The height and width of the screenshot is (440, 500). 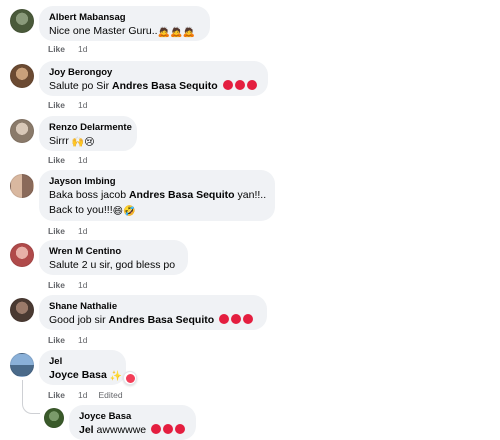 I want to click on edited-label: Edited, so click(x=110, y=395).